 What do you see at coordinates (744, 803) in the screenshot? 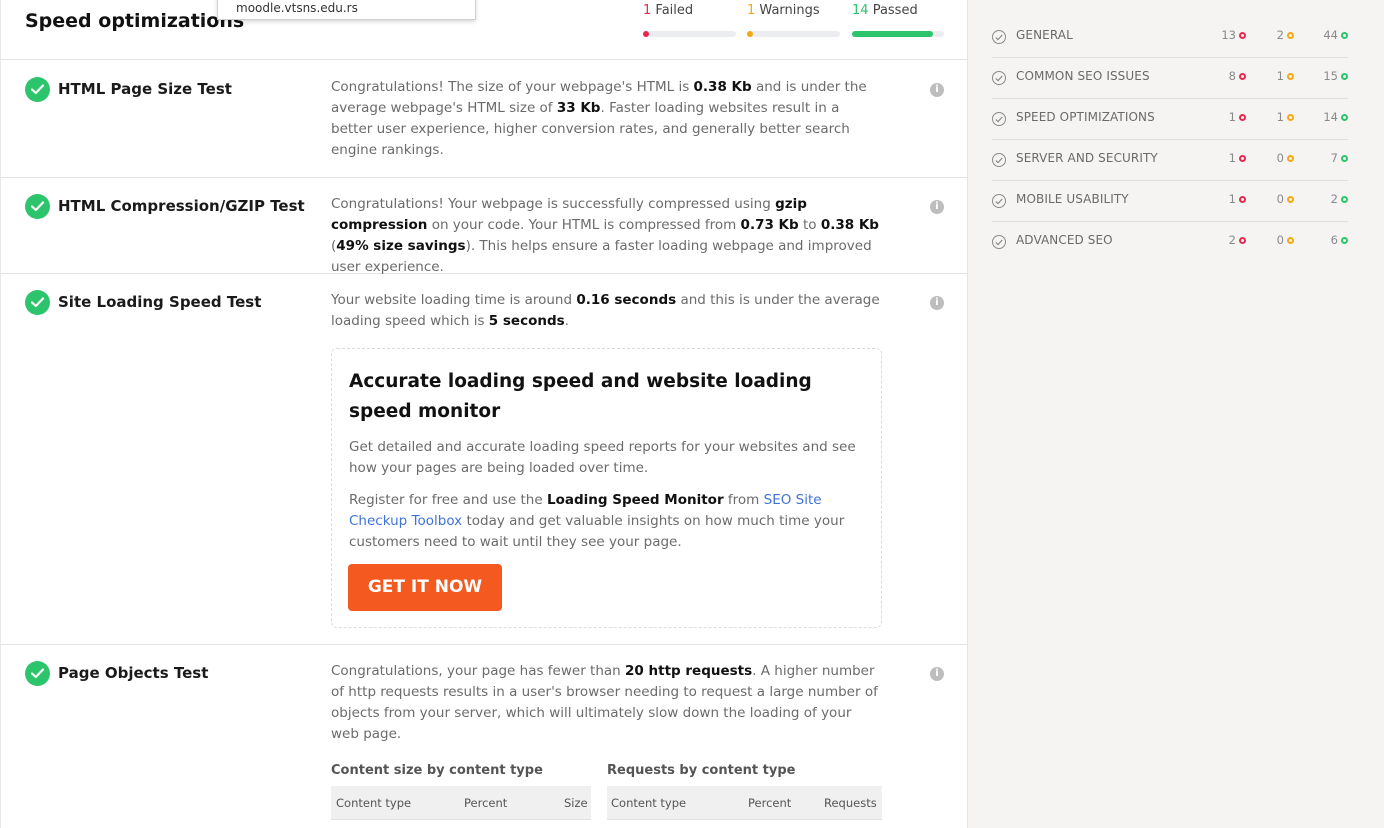
I see `requests-table-header: Content type Percent Requests` at bounding box center [744, 803].